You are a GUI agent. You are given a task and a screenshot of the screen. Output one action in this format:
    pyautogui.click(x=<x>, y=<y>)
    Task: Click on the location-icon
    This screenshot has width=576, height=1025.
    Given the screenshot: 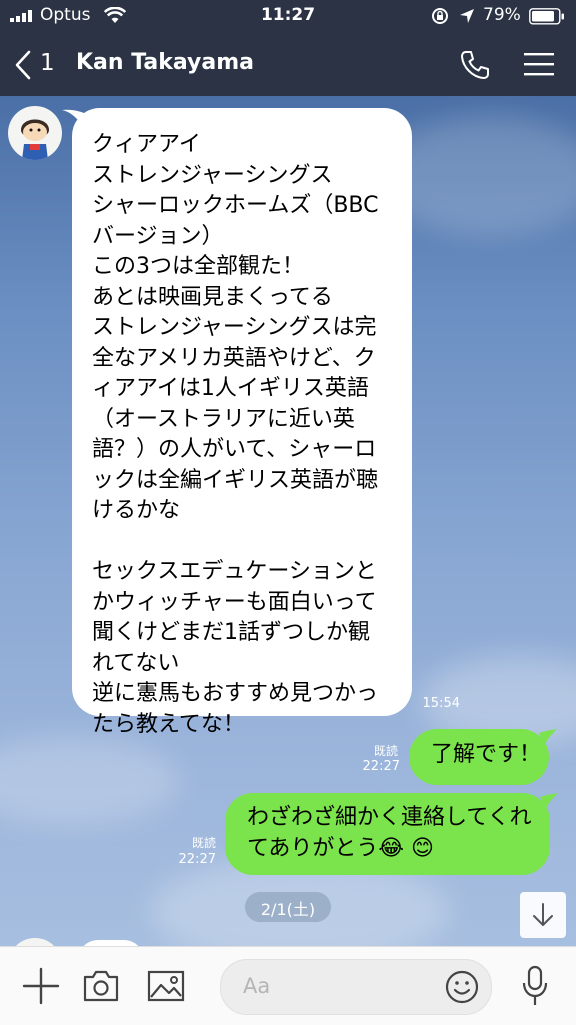 What is the action you would take?
    pyautogui.click(x=467, y=16)
    